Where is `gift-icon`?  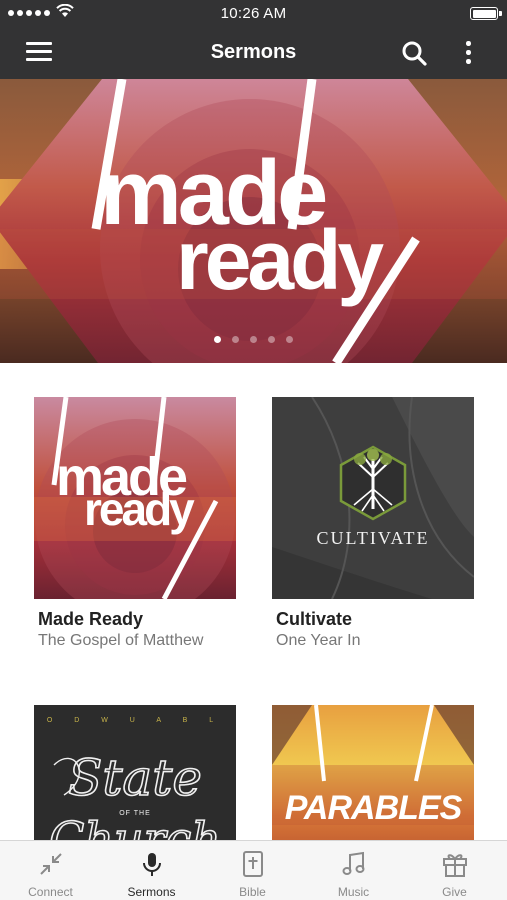
gift-icon is located at coordinates (455, 865).